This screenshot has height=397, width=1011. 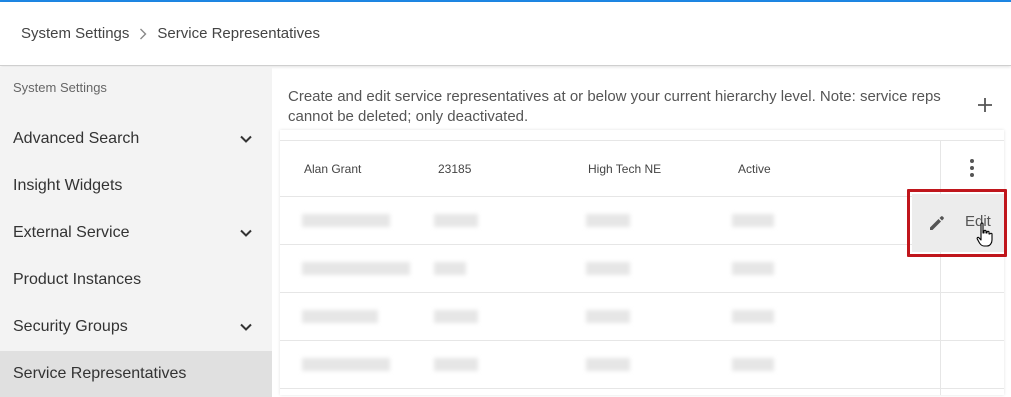 I want to click on row-actions-button, so click(x=972, y=168).